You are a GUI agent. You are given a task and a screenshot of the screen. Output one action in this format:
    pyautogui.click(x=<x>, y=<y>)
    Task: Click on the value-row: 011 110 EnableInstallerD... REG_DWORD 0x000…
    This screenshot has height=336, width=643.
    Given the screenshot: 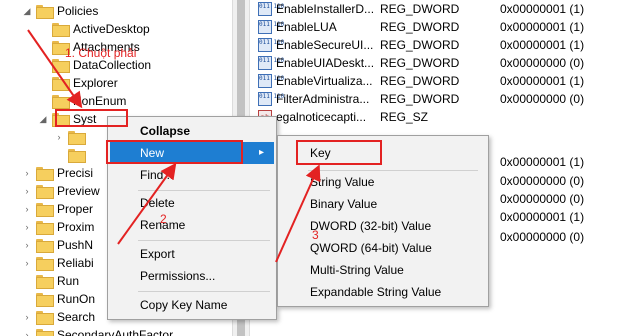 What is the action you would take?
    pyautogui.click(x=446, y=9)
    